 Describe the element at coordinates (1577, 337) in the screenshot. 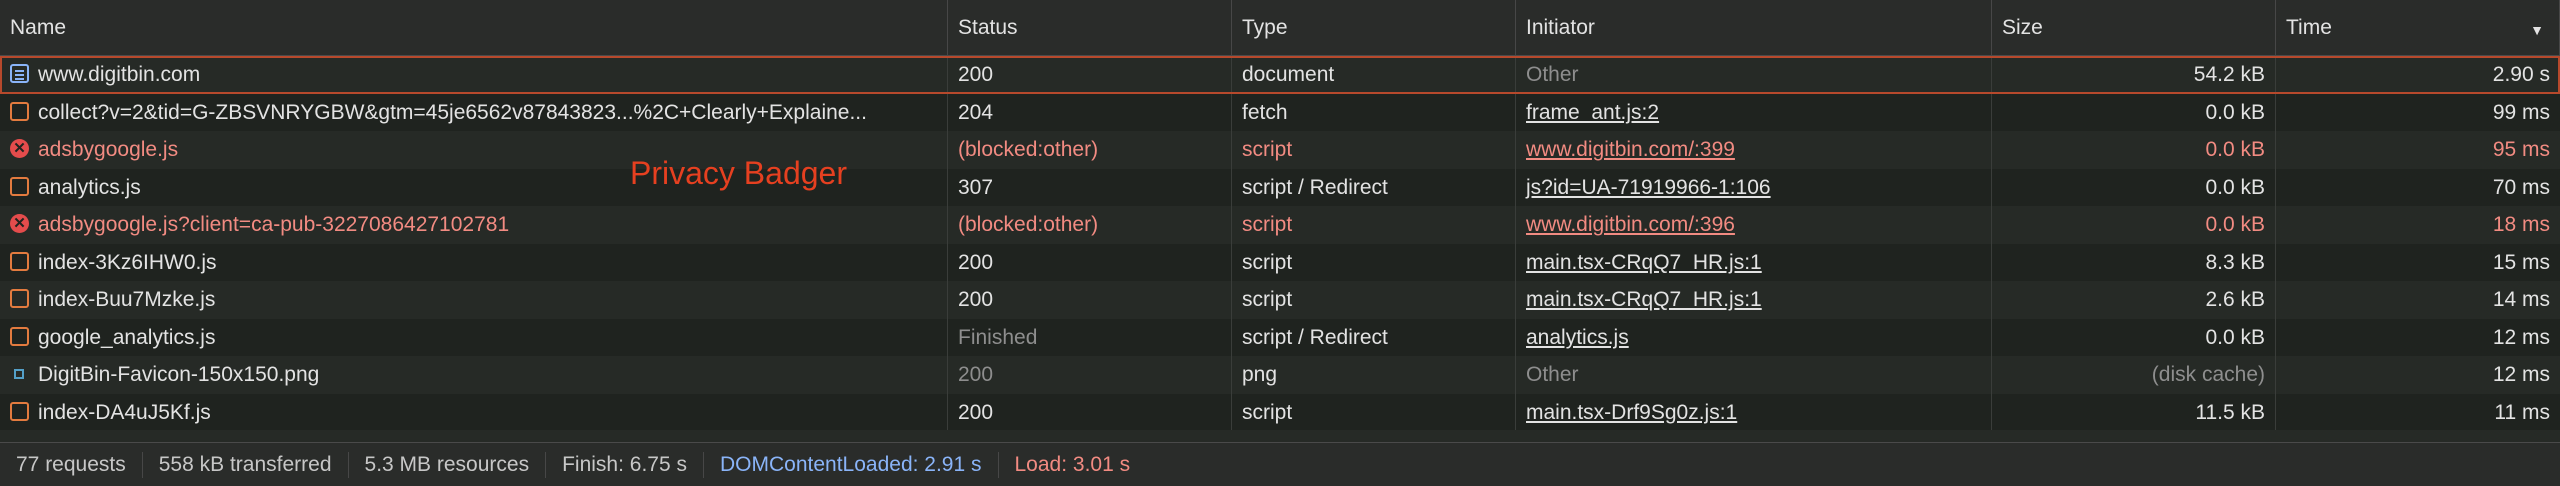

I see `cell-initiator-text: analytics.js` at that location.